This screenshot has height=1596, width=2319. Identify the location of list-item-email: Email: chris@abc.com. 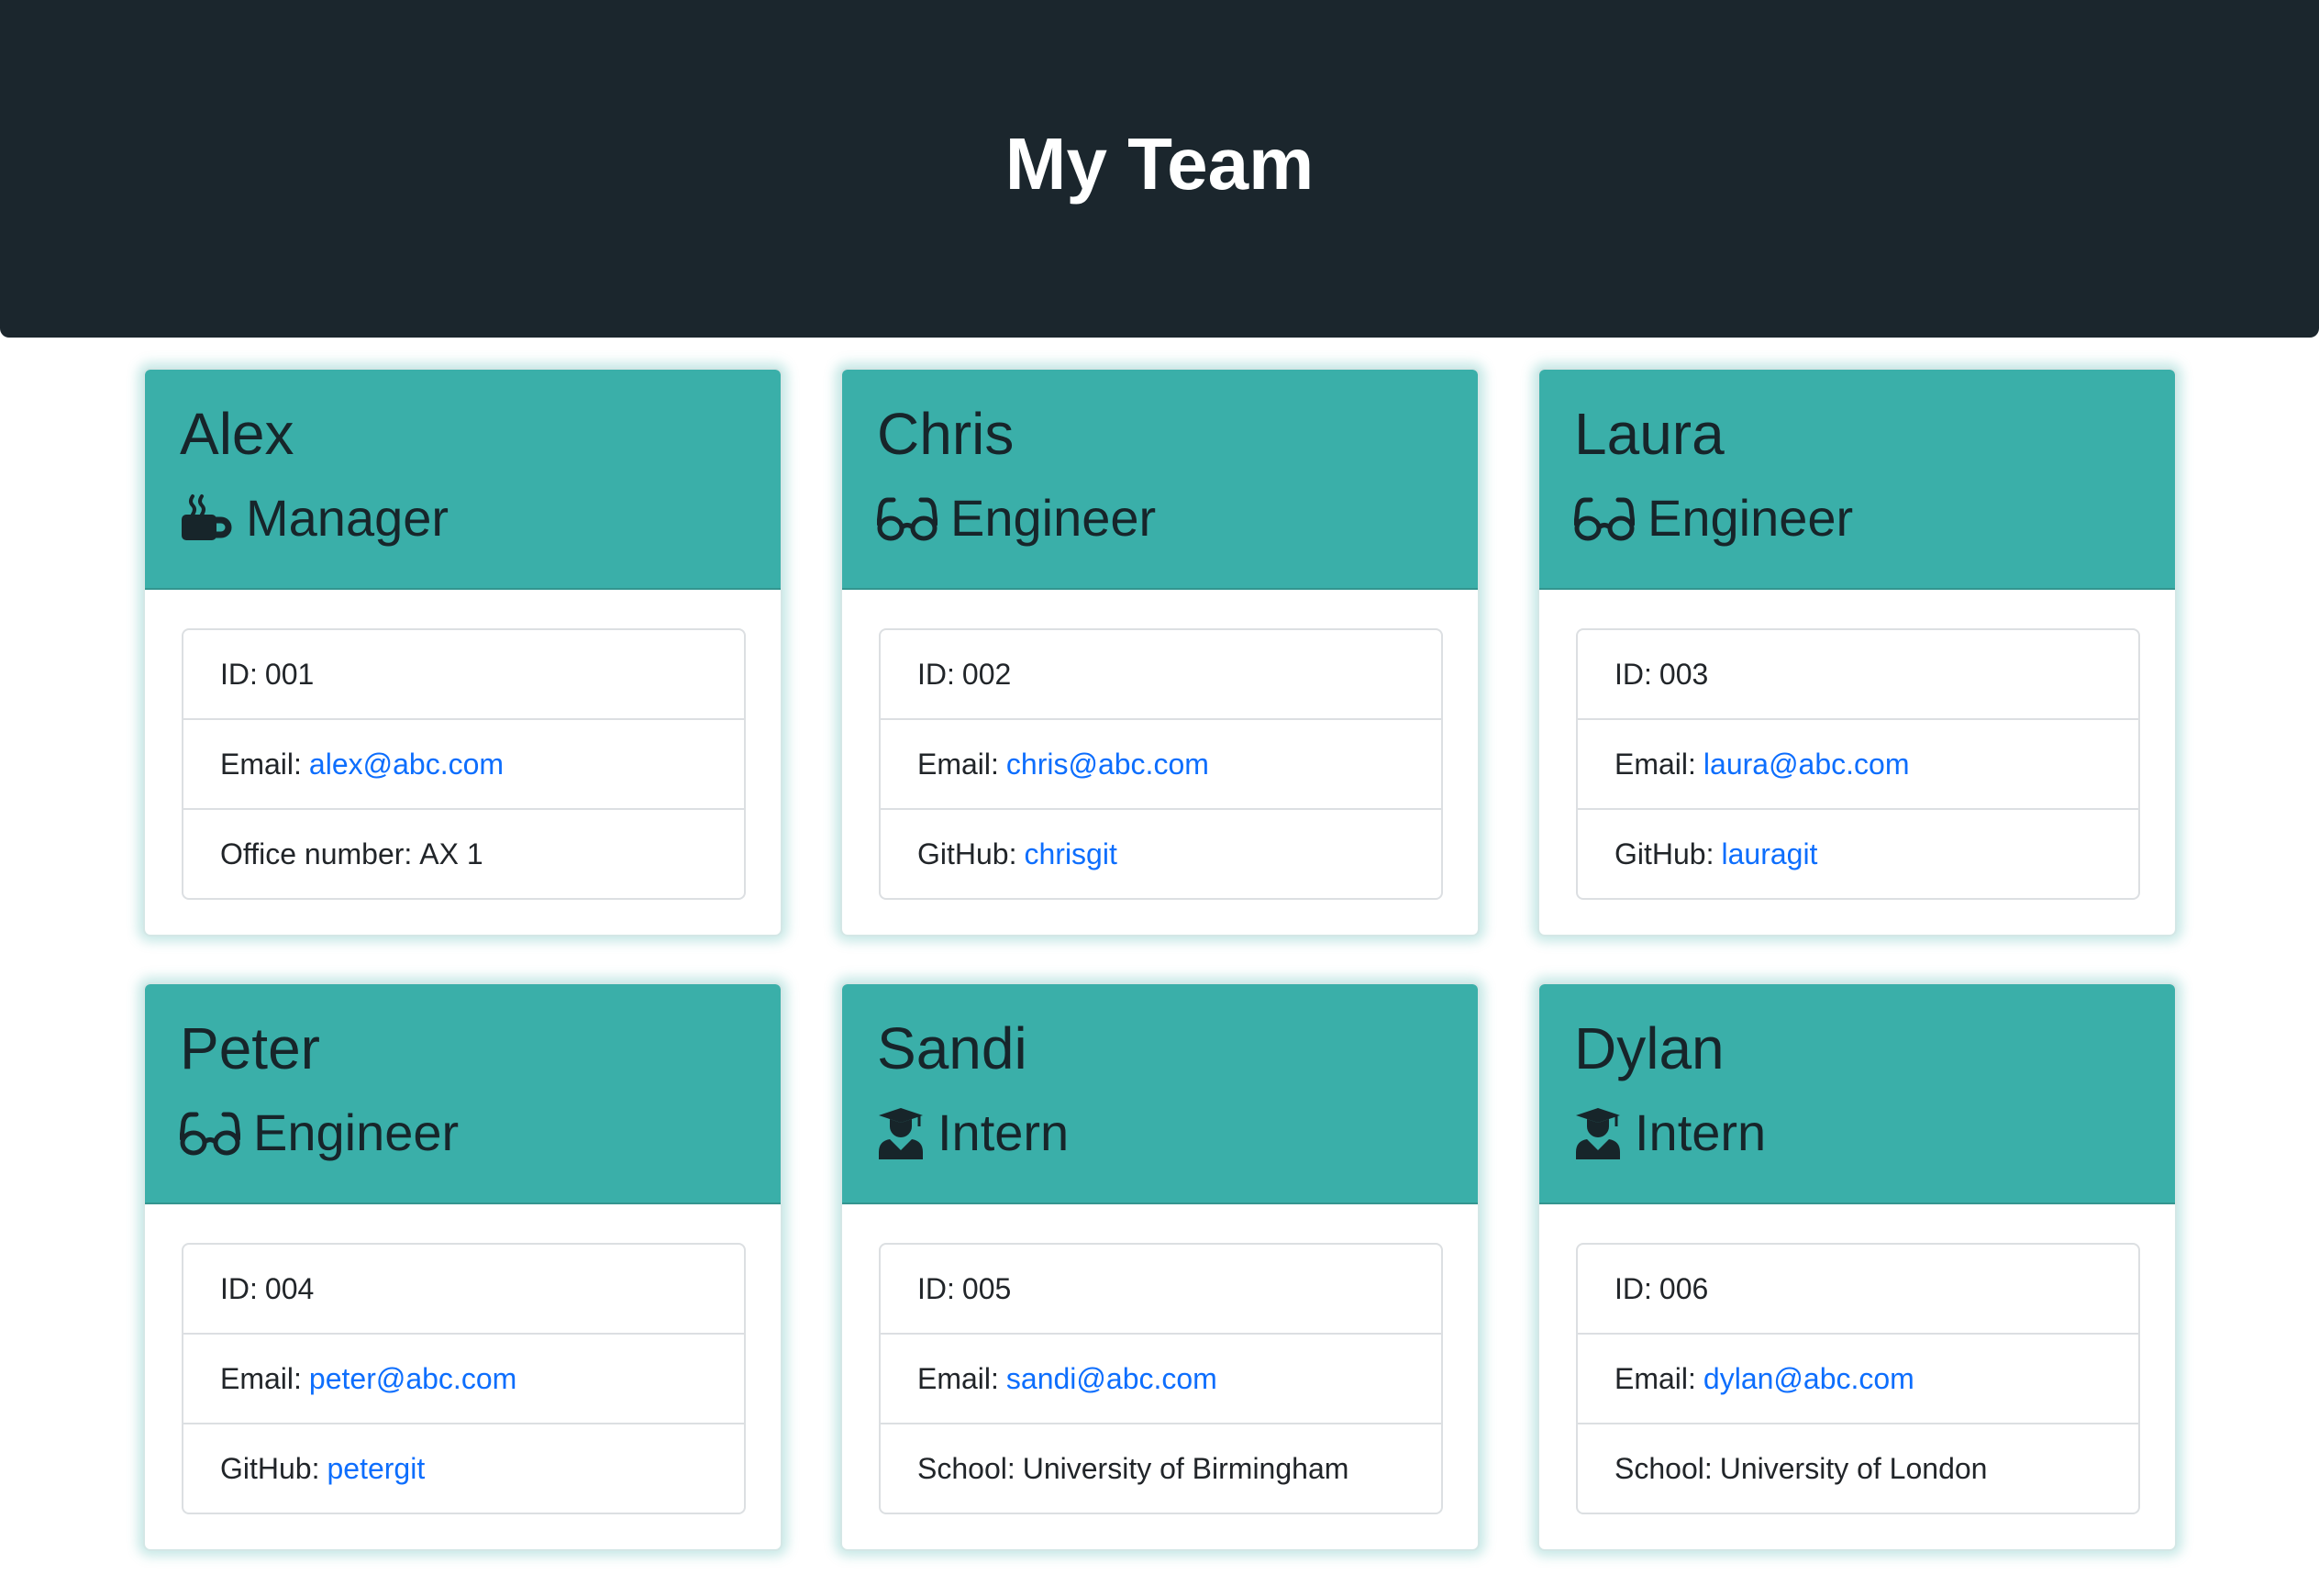
(1161, 765).